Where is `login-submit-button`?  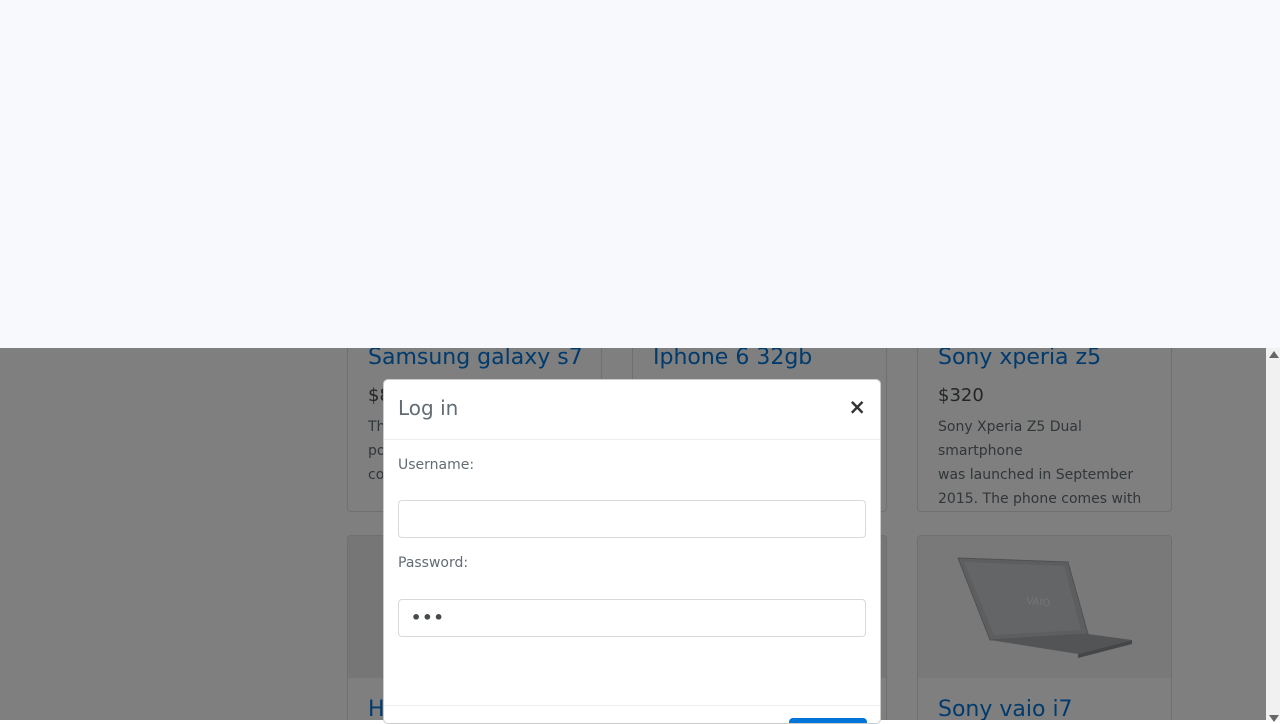
login-submit-button is located at coordinates (828, 720).